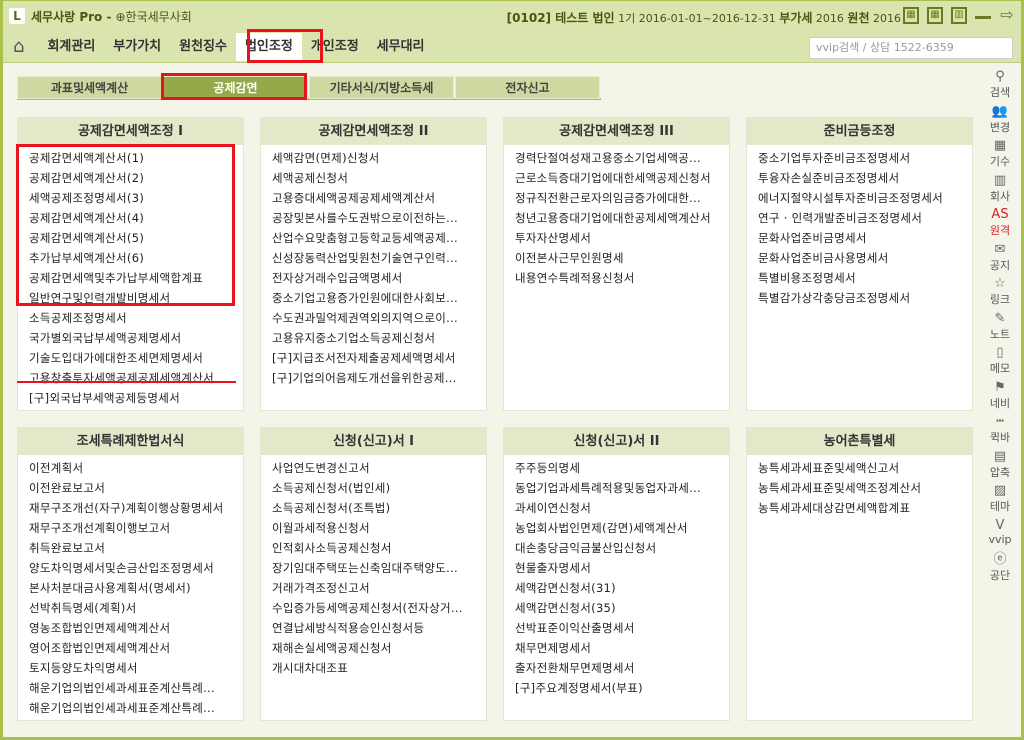  What do you see at coordinates (1000, 535) in the screenshot?
I see `sidebar-item-vvip: Vvvip` at bounding box center [1000, 535].